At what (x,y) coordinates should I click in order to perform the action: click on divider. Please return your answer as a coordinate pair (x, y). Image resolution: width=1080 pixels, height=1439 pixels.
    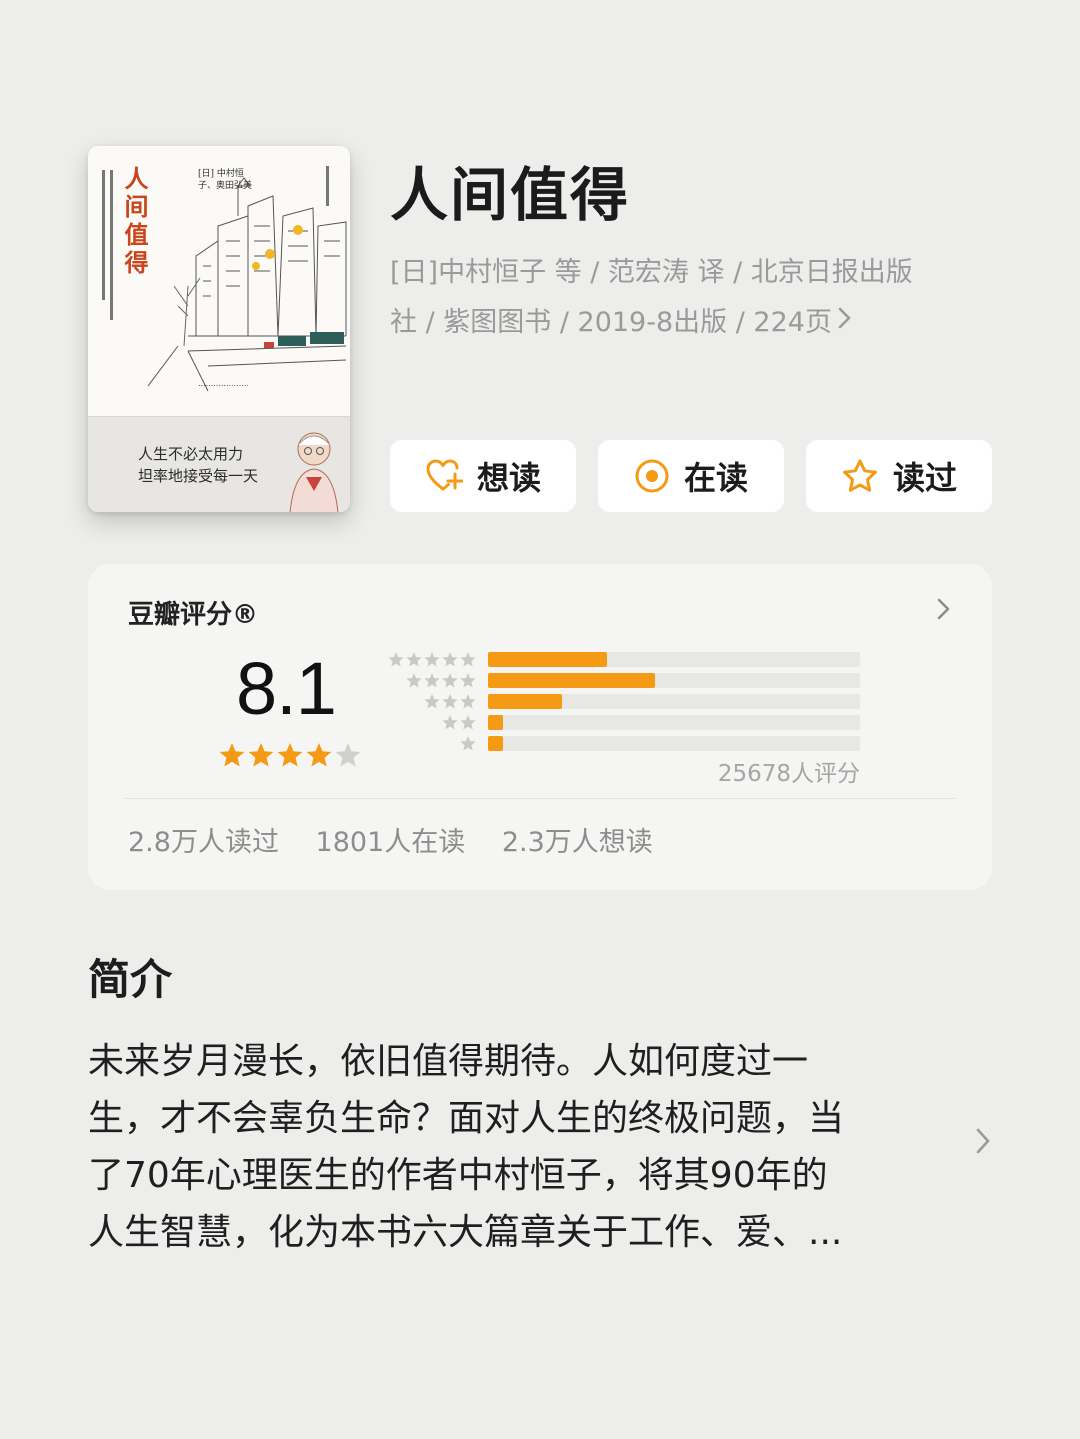
    Looking at the image, I should click on (540, 798).